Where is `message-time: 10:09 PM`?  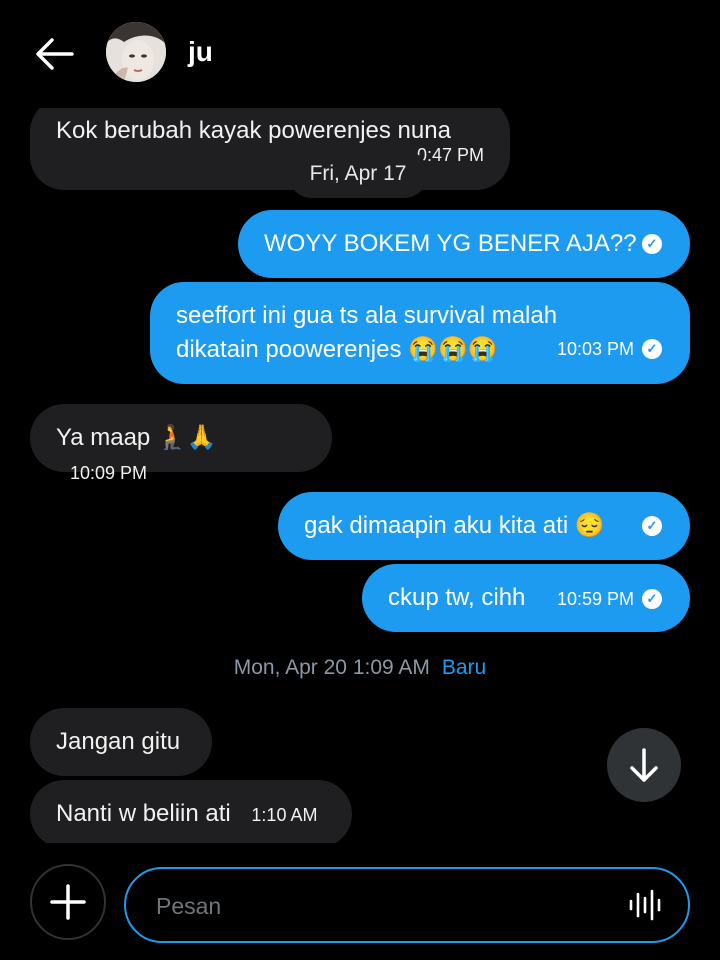 message-time: 10:09 PM is located at coordinates (109, 473).